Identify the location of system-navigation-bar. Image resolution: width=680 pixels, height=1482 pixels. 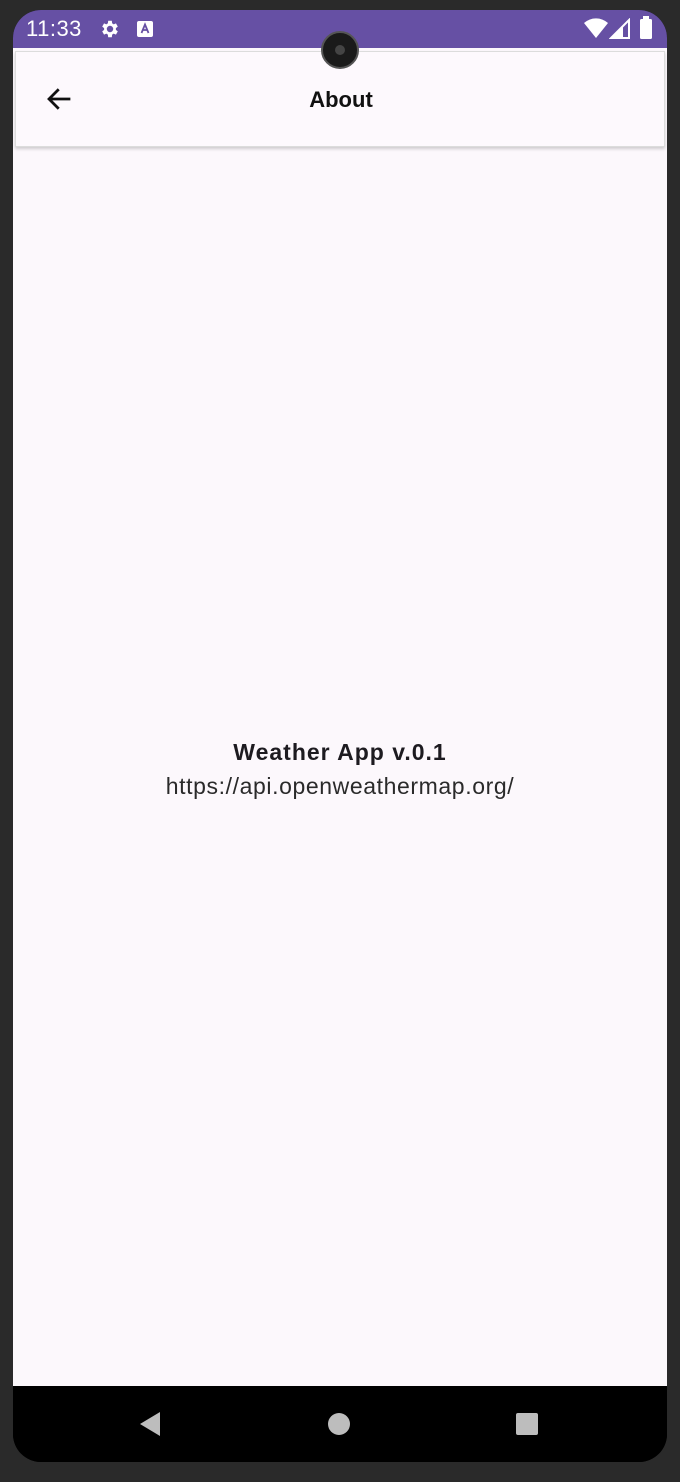
(340, 1424).